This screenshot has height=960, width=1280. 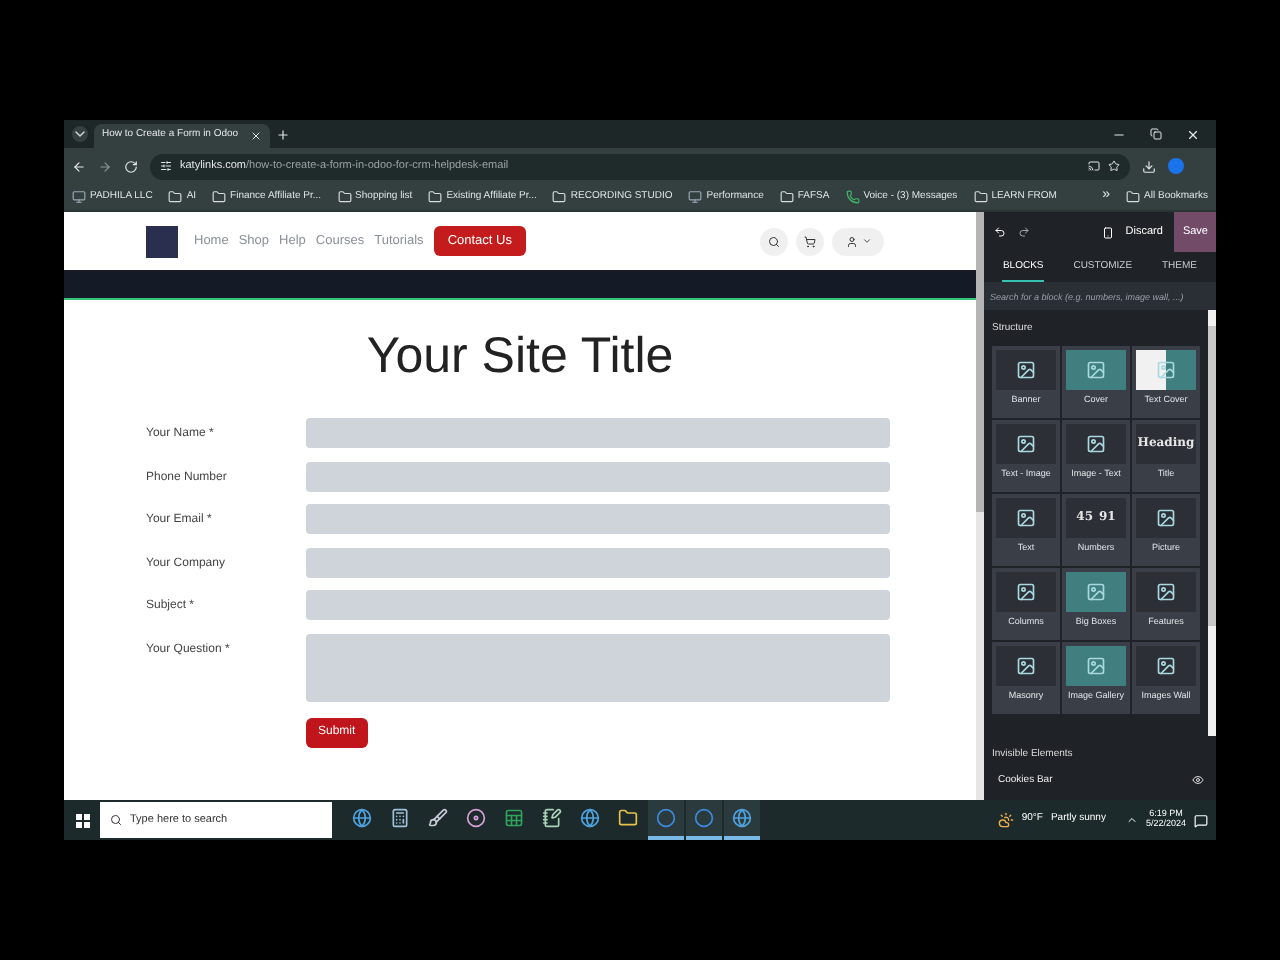 I want to click on undo-icon, so click(x=1000, y=232).